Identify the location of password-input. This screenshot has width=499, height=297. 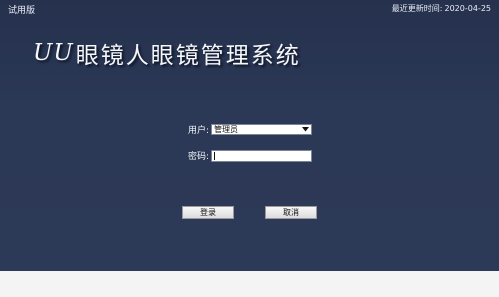
(261, 155).